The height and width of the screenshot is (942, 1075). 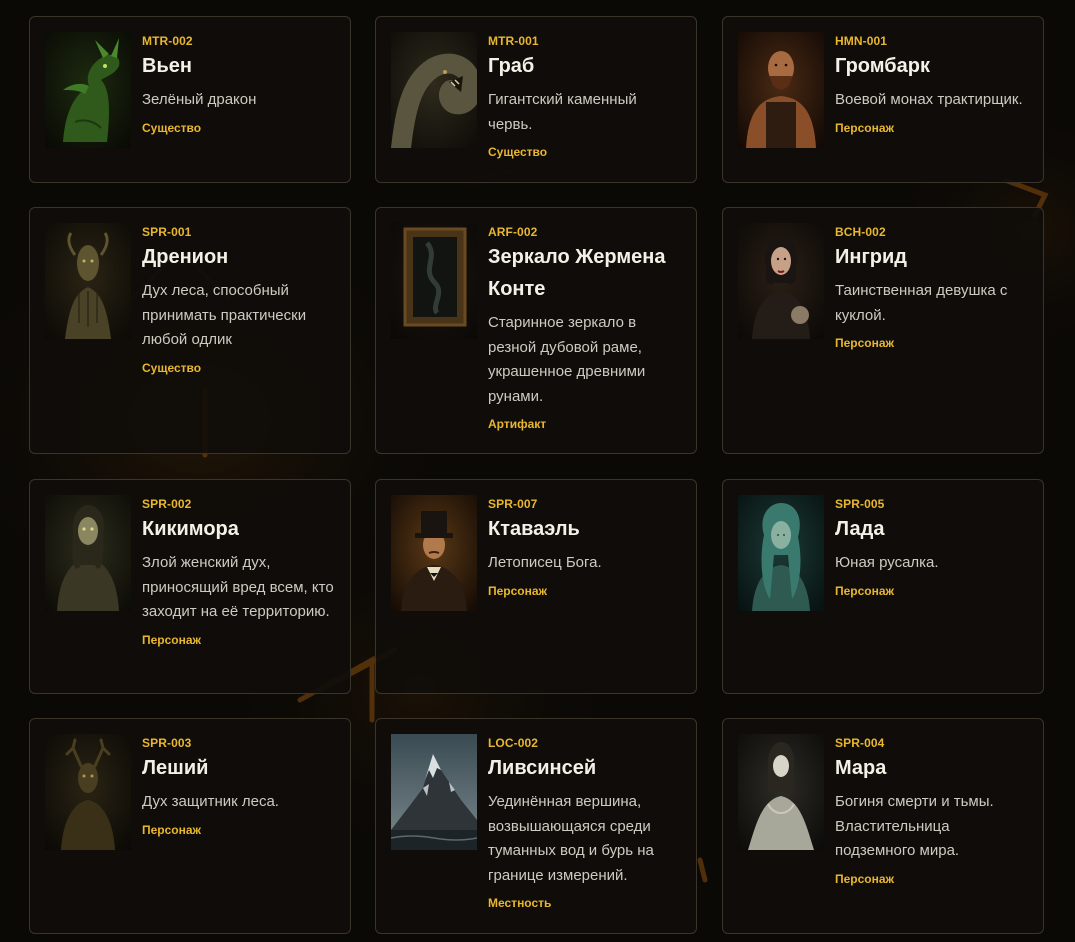 I want to click on entity-code: ARF-002, so click(x=513, y=232).